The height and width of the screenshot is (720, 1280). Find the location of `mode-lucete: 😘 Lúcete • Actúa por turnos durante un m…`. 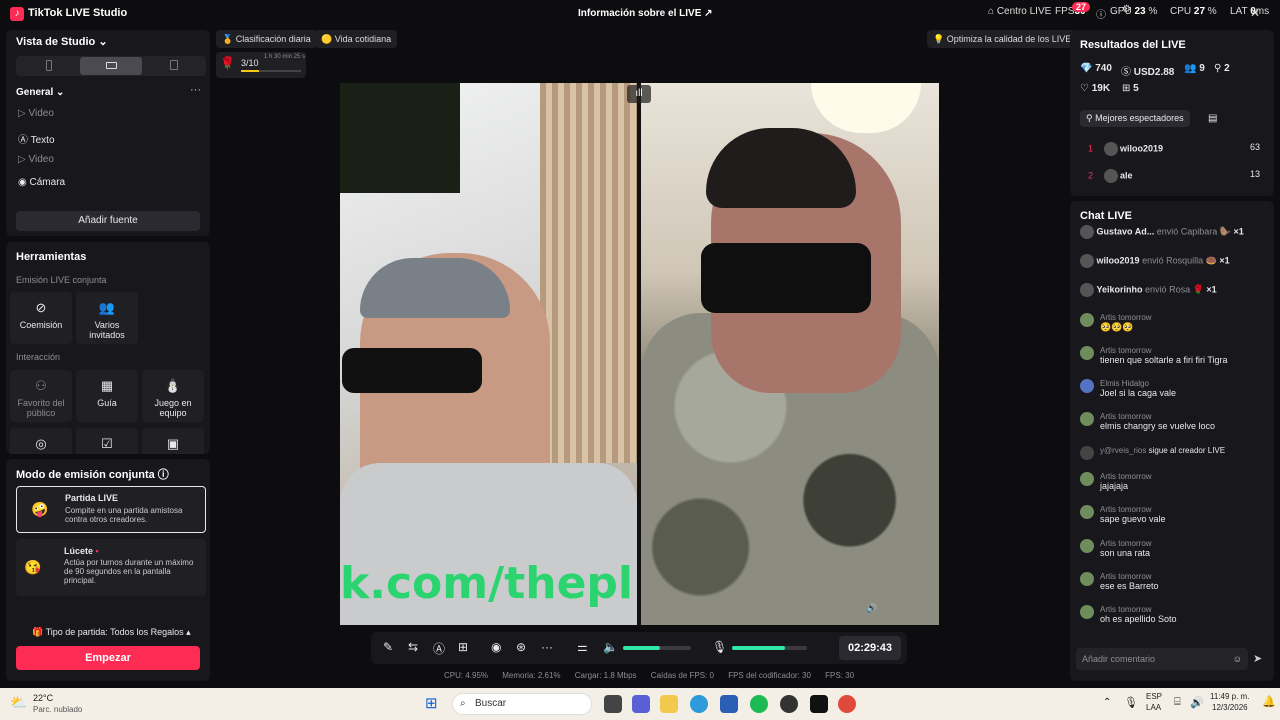

mode-lucete: 😘 Lúcete • Actúa por turnos durante un m… is located at coordinates (111, 567).